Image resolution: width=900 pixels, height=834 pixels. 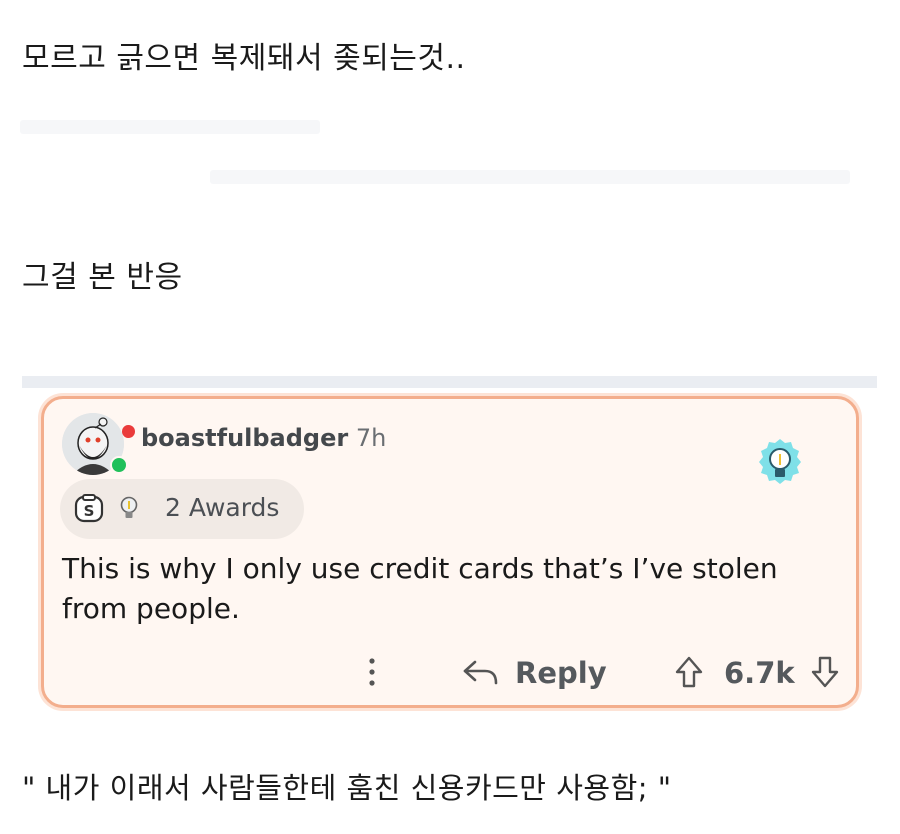 I want to click on screenshot-top-edge, so click(x=449, y=382).